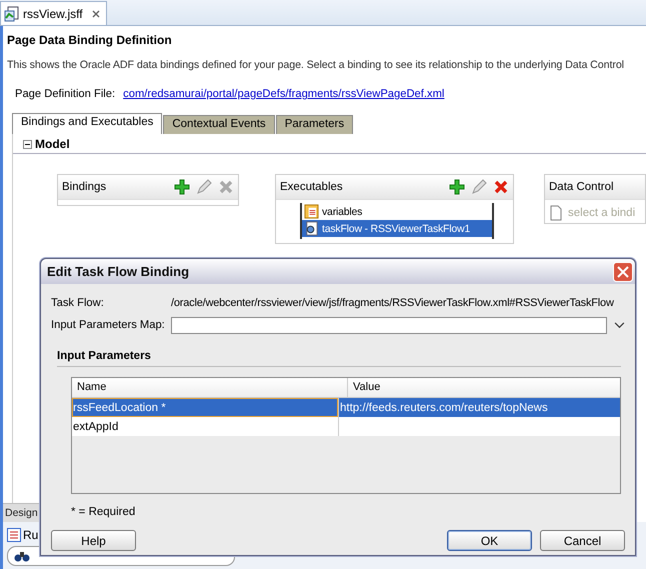 The image size is (646, 569). Describe the element at coordinates (30, 535) in the screenshot. I see `run-tab: Ru` at that location.